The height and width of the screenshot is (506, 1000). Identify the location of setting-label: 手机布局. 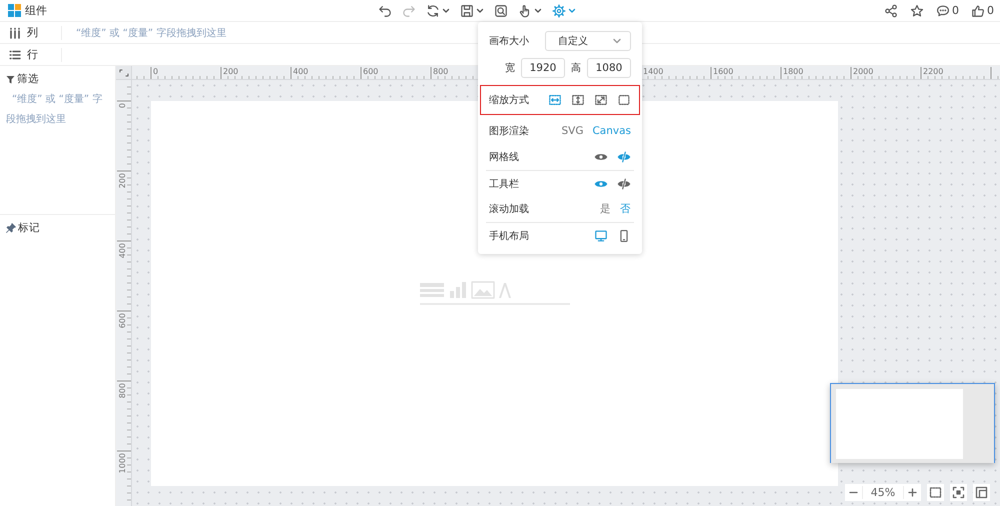
(509, 236).